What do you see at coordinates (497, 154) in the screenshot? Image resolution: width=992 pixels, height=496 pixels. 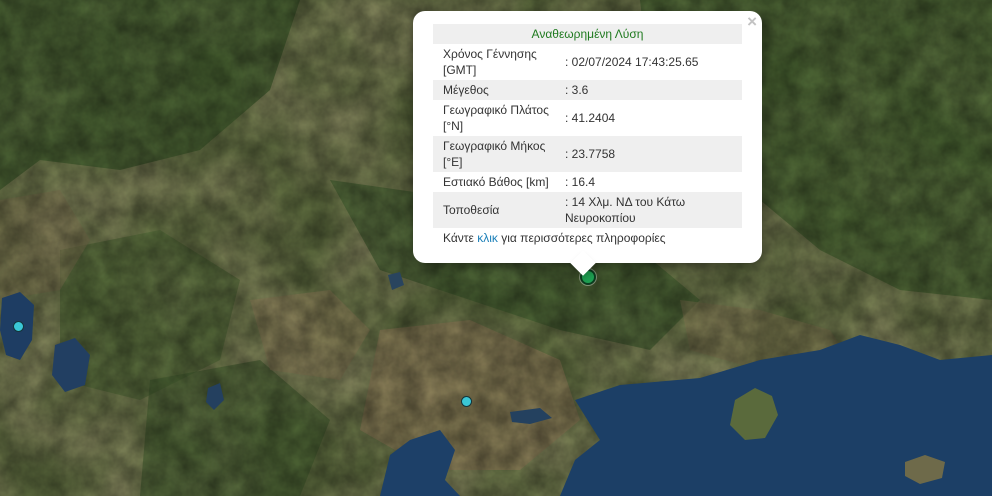 I see `row-label: Γεωγραφικό Μήκος [°E]` at bounding box center [497, 154].